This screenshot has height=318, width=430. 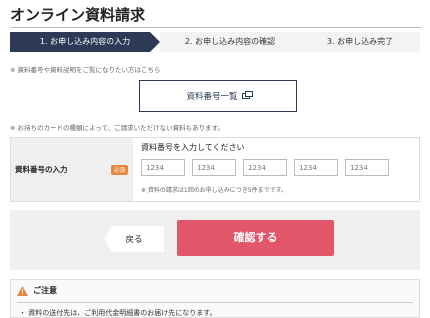 I want to click on step-input: 1. お申し込み内容の入力, so click(x=85, y=42).